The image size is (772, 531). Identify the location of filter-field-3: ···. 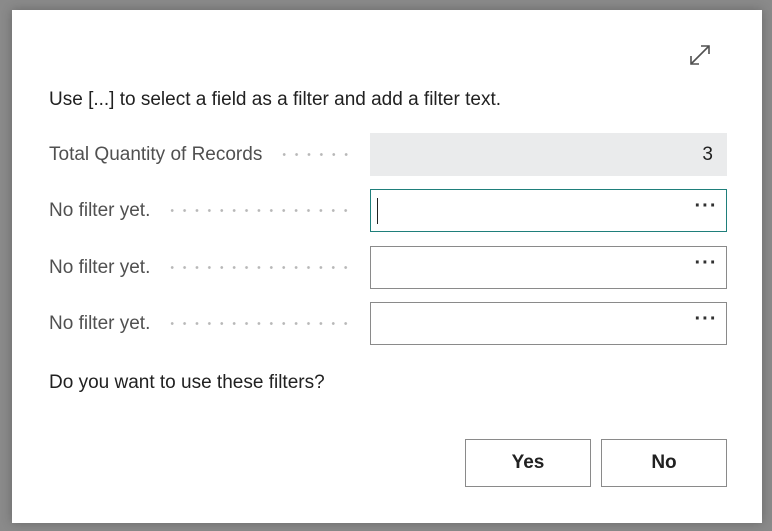
(548, 323).